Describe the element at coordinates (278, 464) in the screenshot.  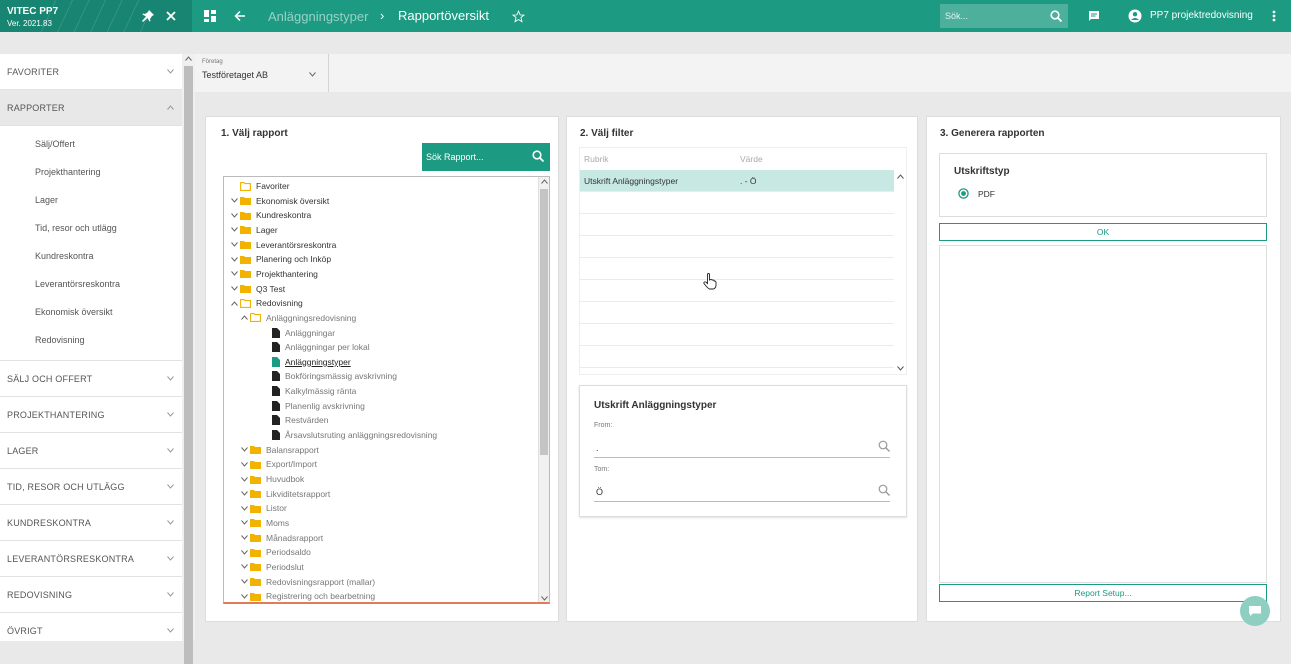
I see `tree-folder-item: Export/Import` at that location.